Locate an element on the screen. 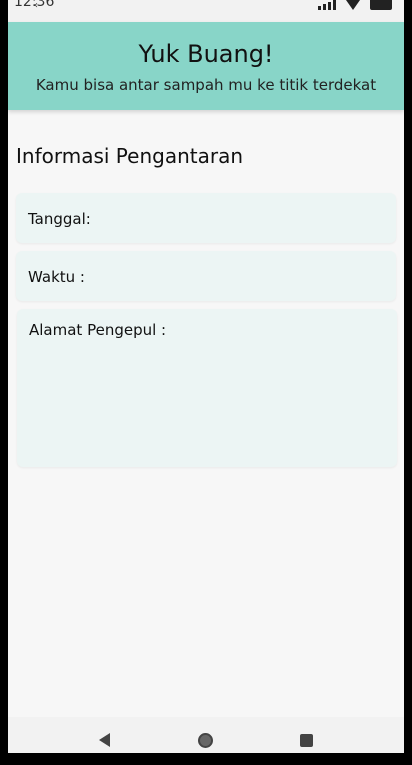 Image resolution: width=412 pixels, height=765 pixels. status-icons is located at coordinates (355, 5).